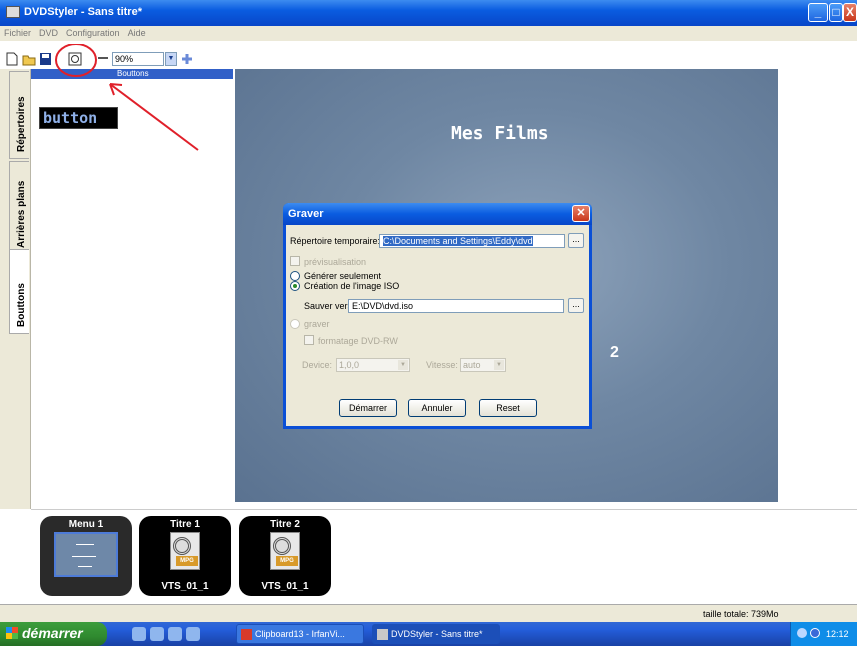  I want to click on close-button: X, so click(850, 12).